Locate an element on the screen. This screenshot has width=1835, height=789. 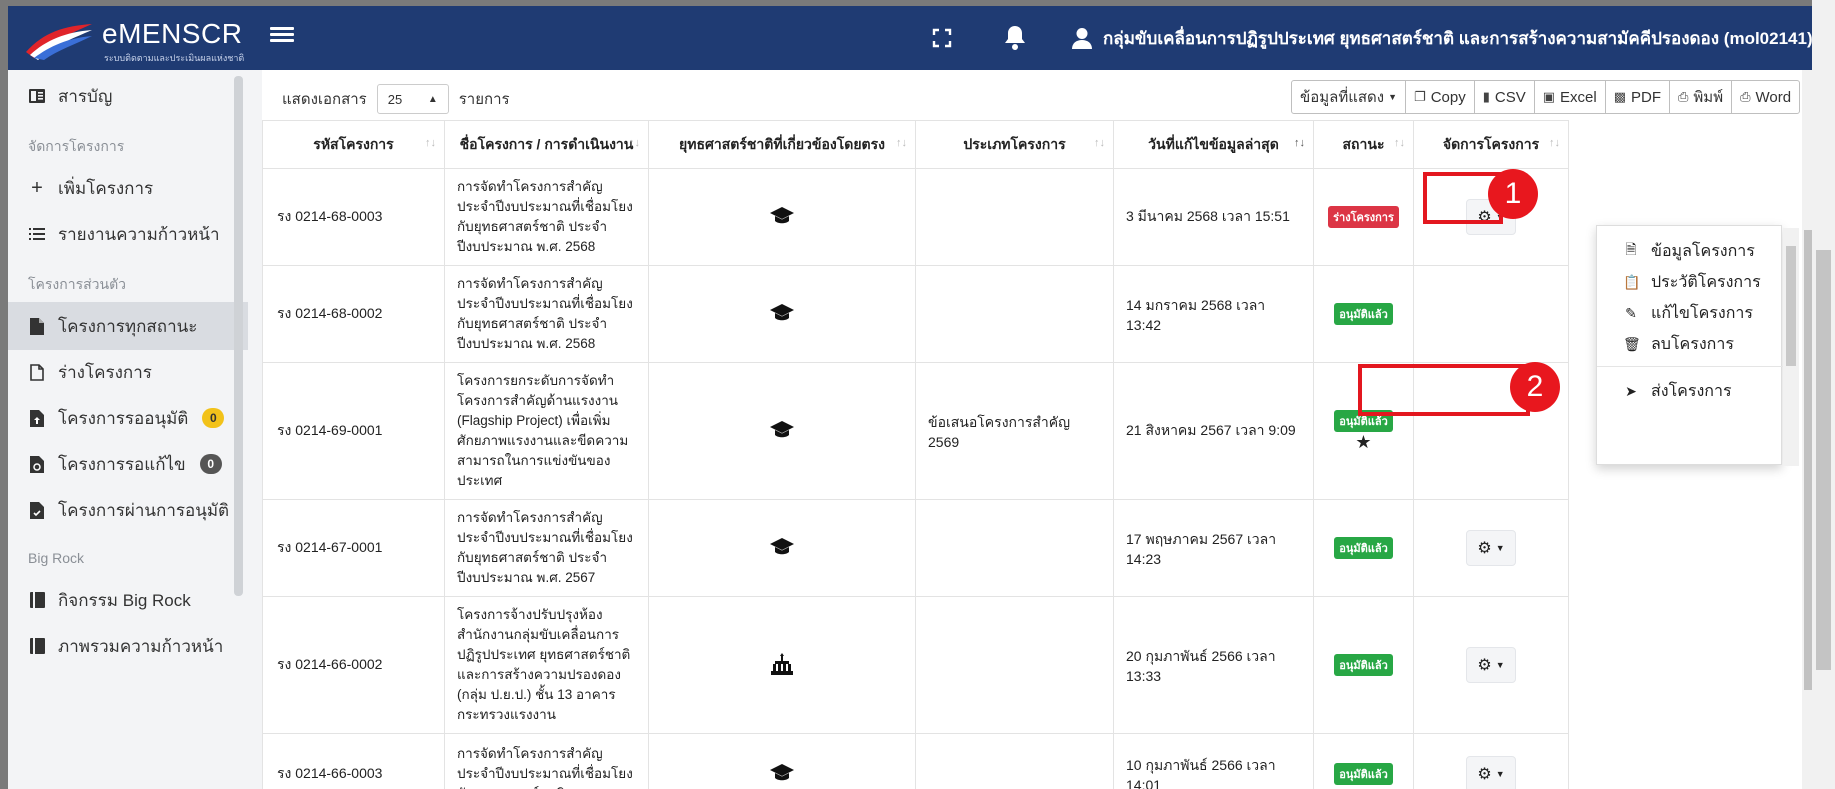
sidebar-item-add-project: + เพิ่มโครงการ is located at coordinates (128, 188).